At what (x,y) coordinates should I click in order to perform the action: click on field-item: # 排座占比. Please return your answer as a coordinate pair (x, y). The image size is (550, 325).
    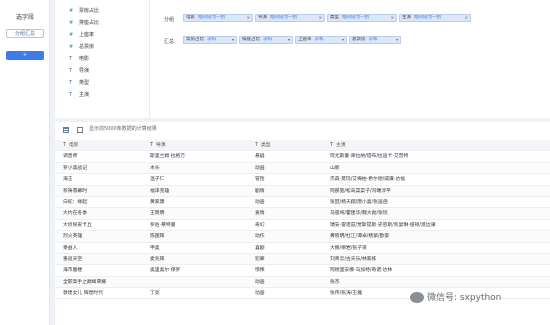
    Looking at the image, I should click on (84, 23).